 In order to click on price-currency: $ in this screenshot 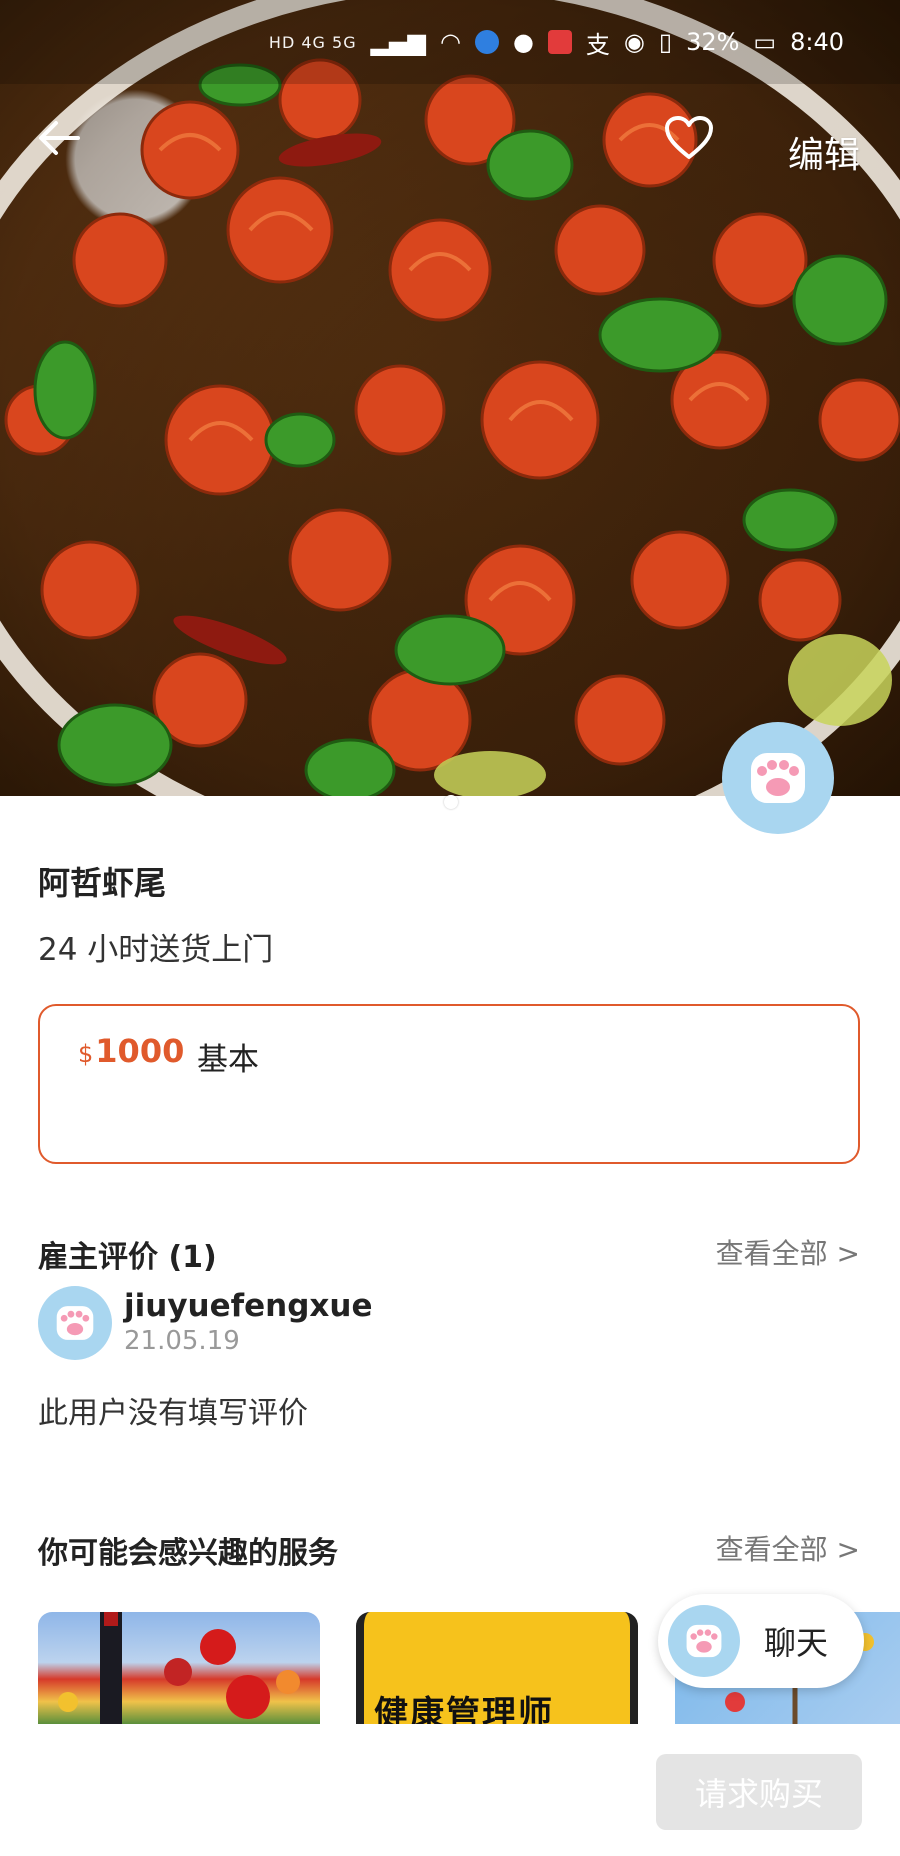, I will do `click(86, 1054)`.